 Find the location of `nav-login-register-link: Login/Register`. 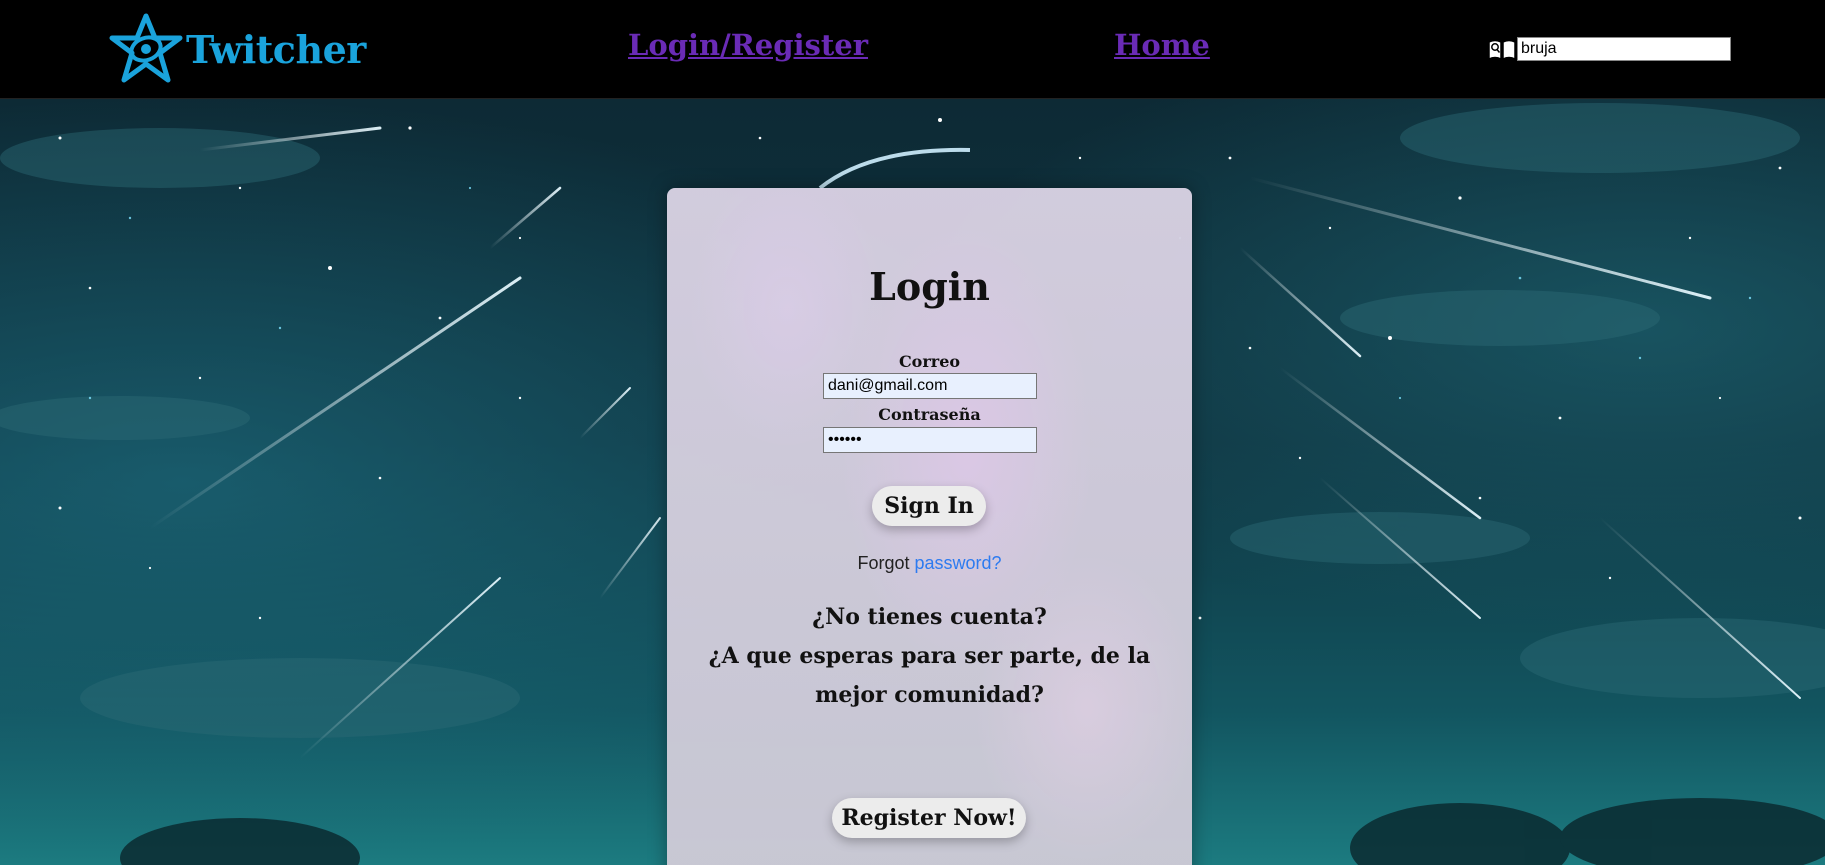

nav-login-register-link: Login/Register is located at coordinates (748, 45).